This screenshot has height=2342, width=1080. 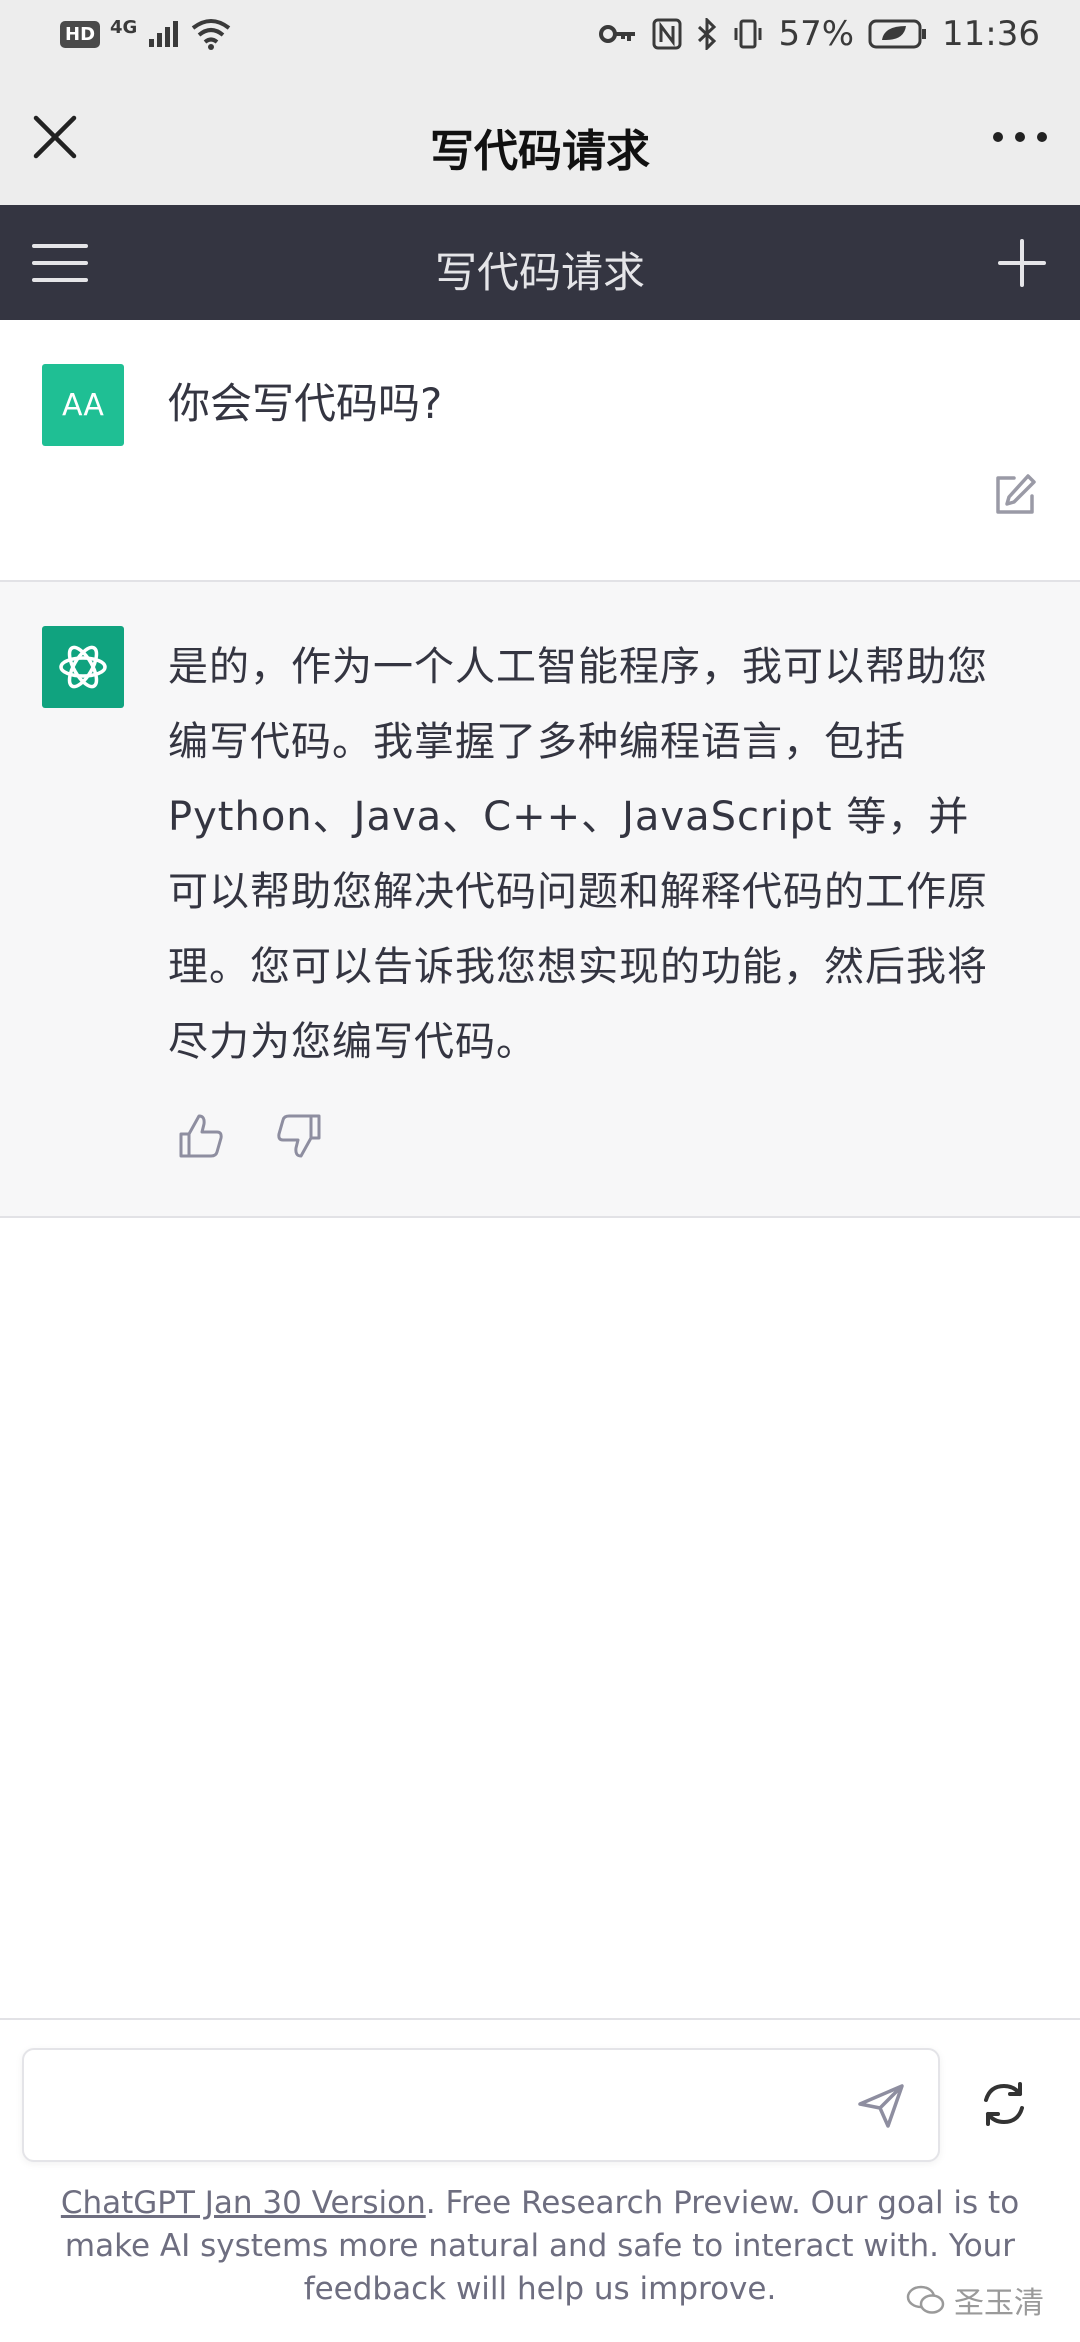 What do you see at coordinates (211, 34) in the screenshot?
I see `wifi-icon` at bounding box center [211, 34].